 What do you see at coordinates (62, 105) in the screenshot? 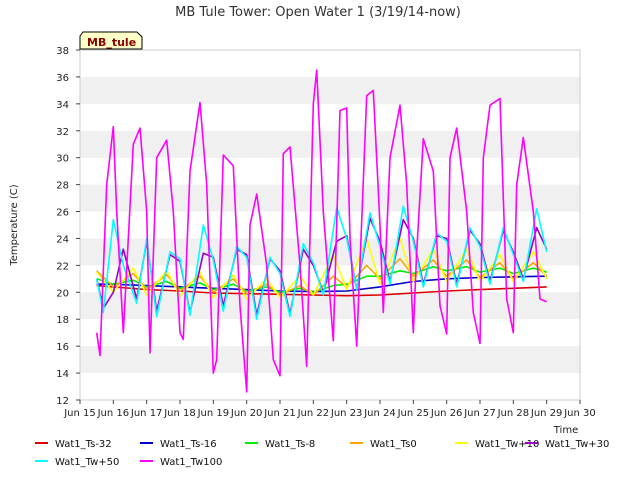
I see `y-tick-label: 34` at bounding box center [62, 105].